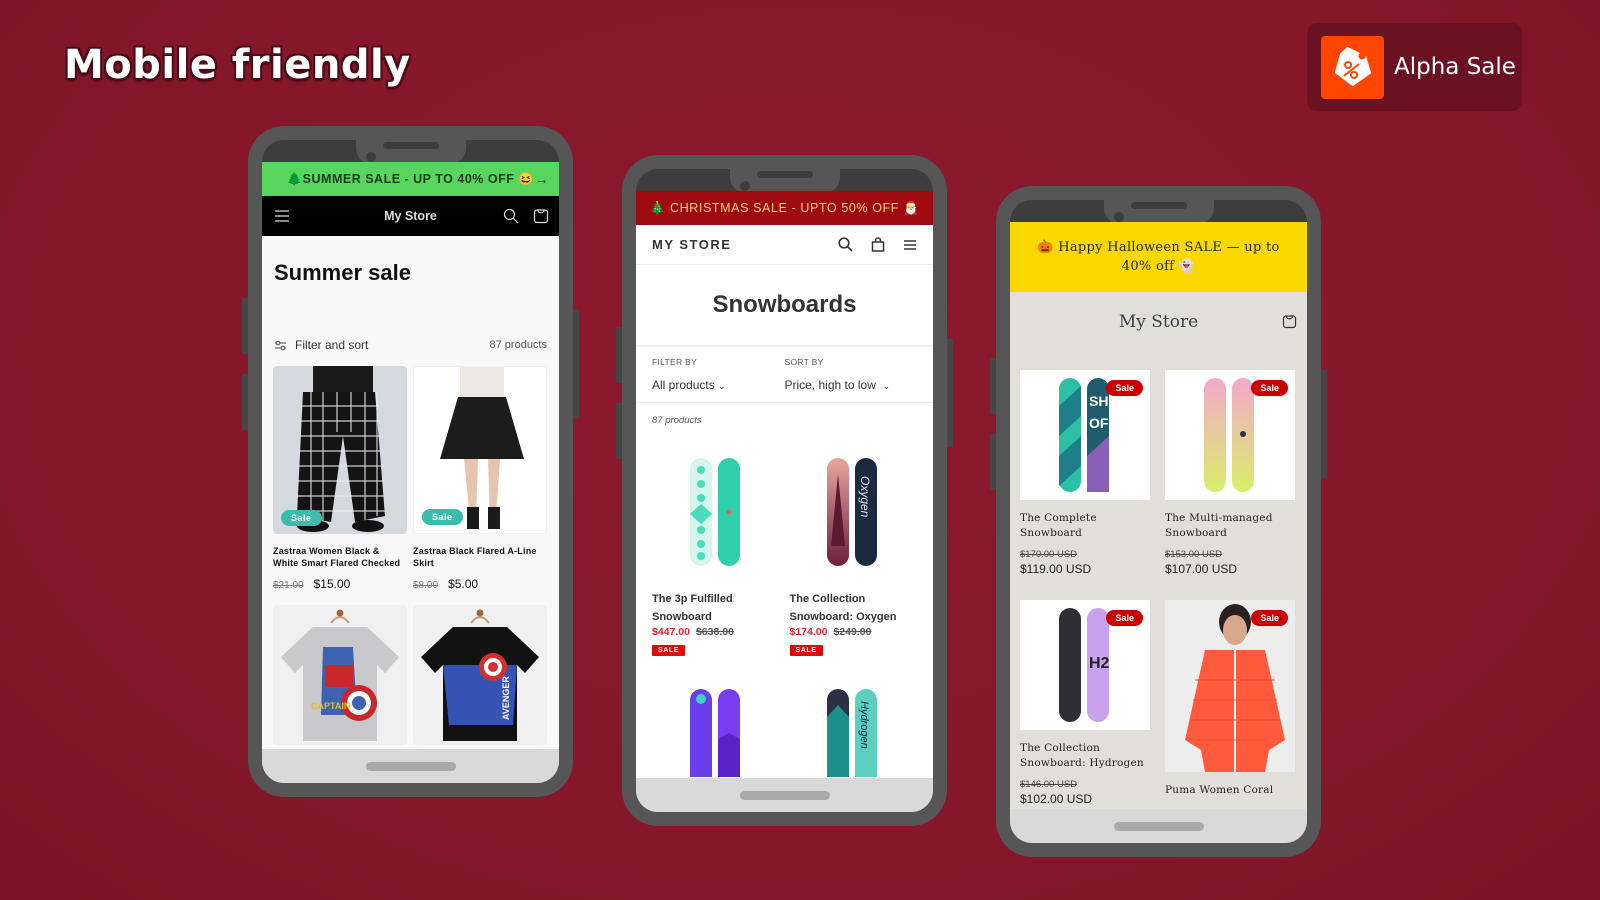  What do you see at coordinates (288, 585) in the screenshot?
I see `compare-price: $21.00` at bounding box center [288, 585].